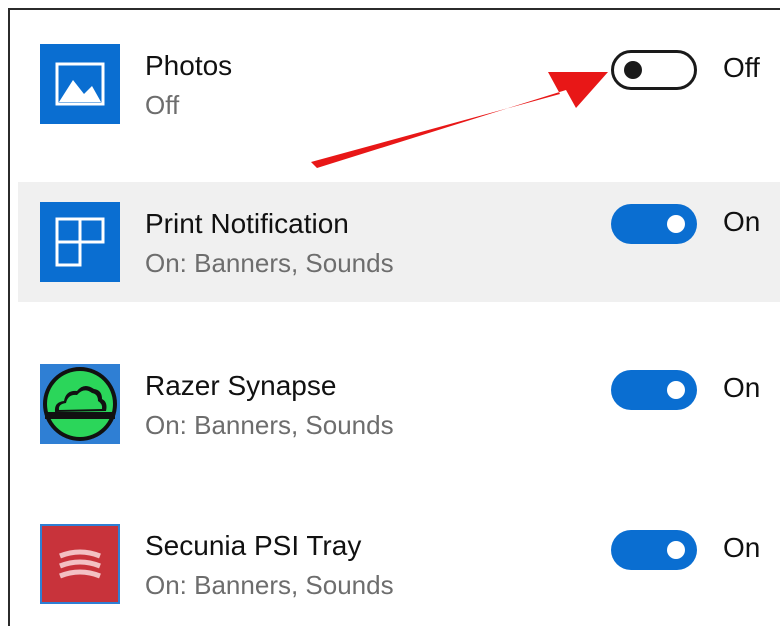 This screenshot has width=780, height=626. I want to click on photos-icon, so click(80, 84).